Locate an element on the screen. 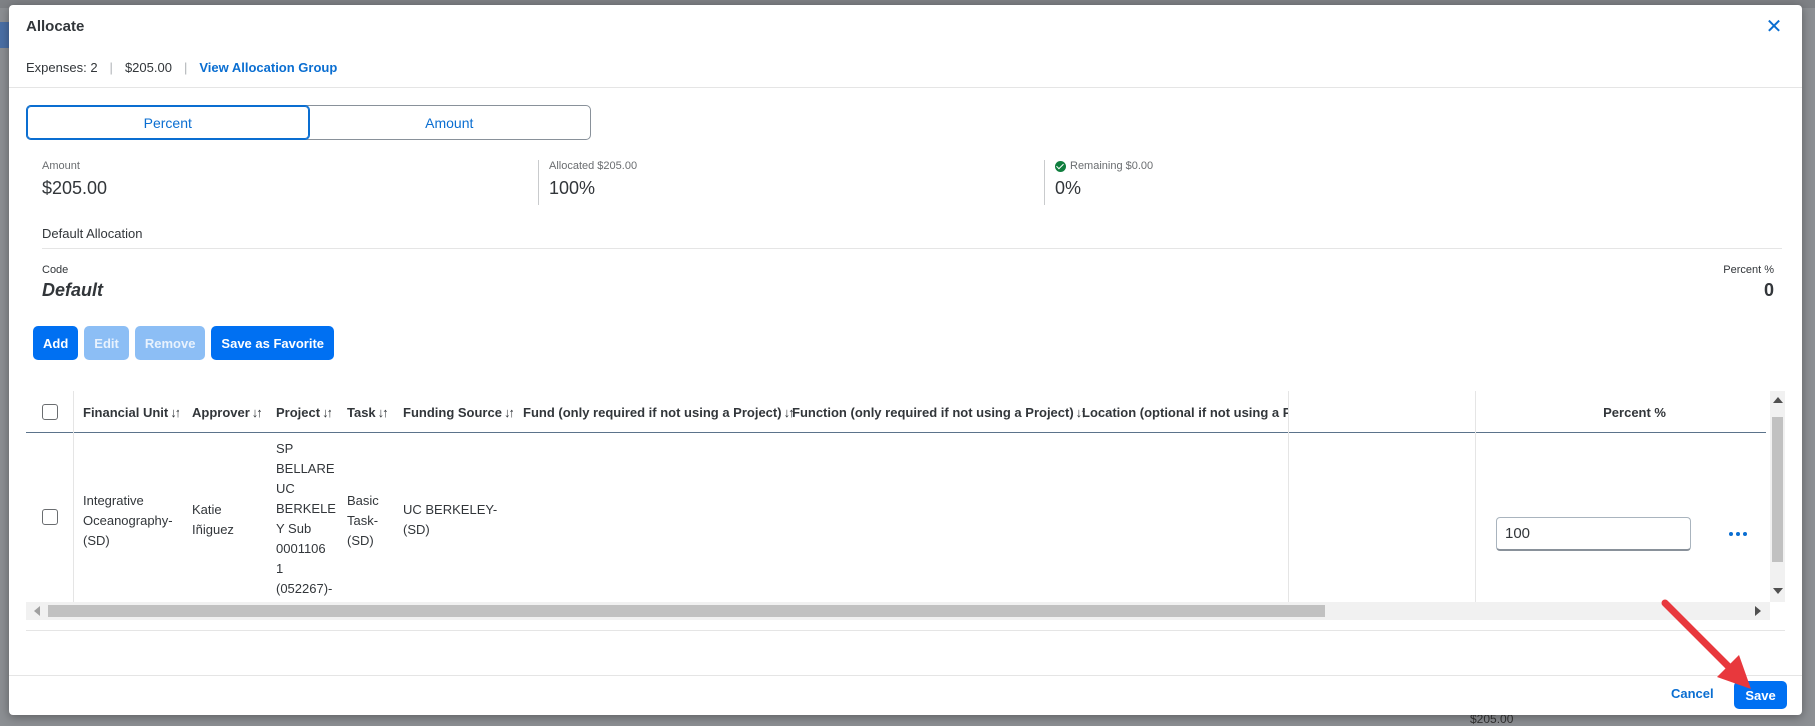 This screenshot has width=1815, height=726. cell-line: (052267)- is located at coordinates (304, 588).